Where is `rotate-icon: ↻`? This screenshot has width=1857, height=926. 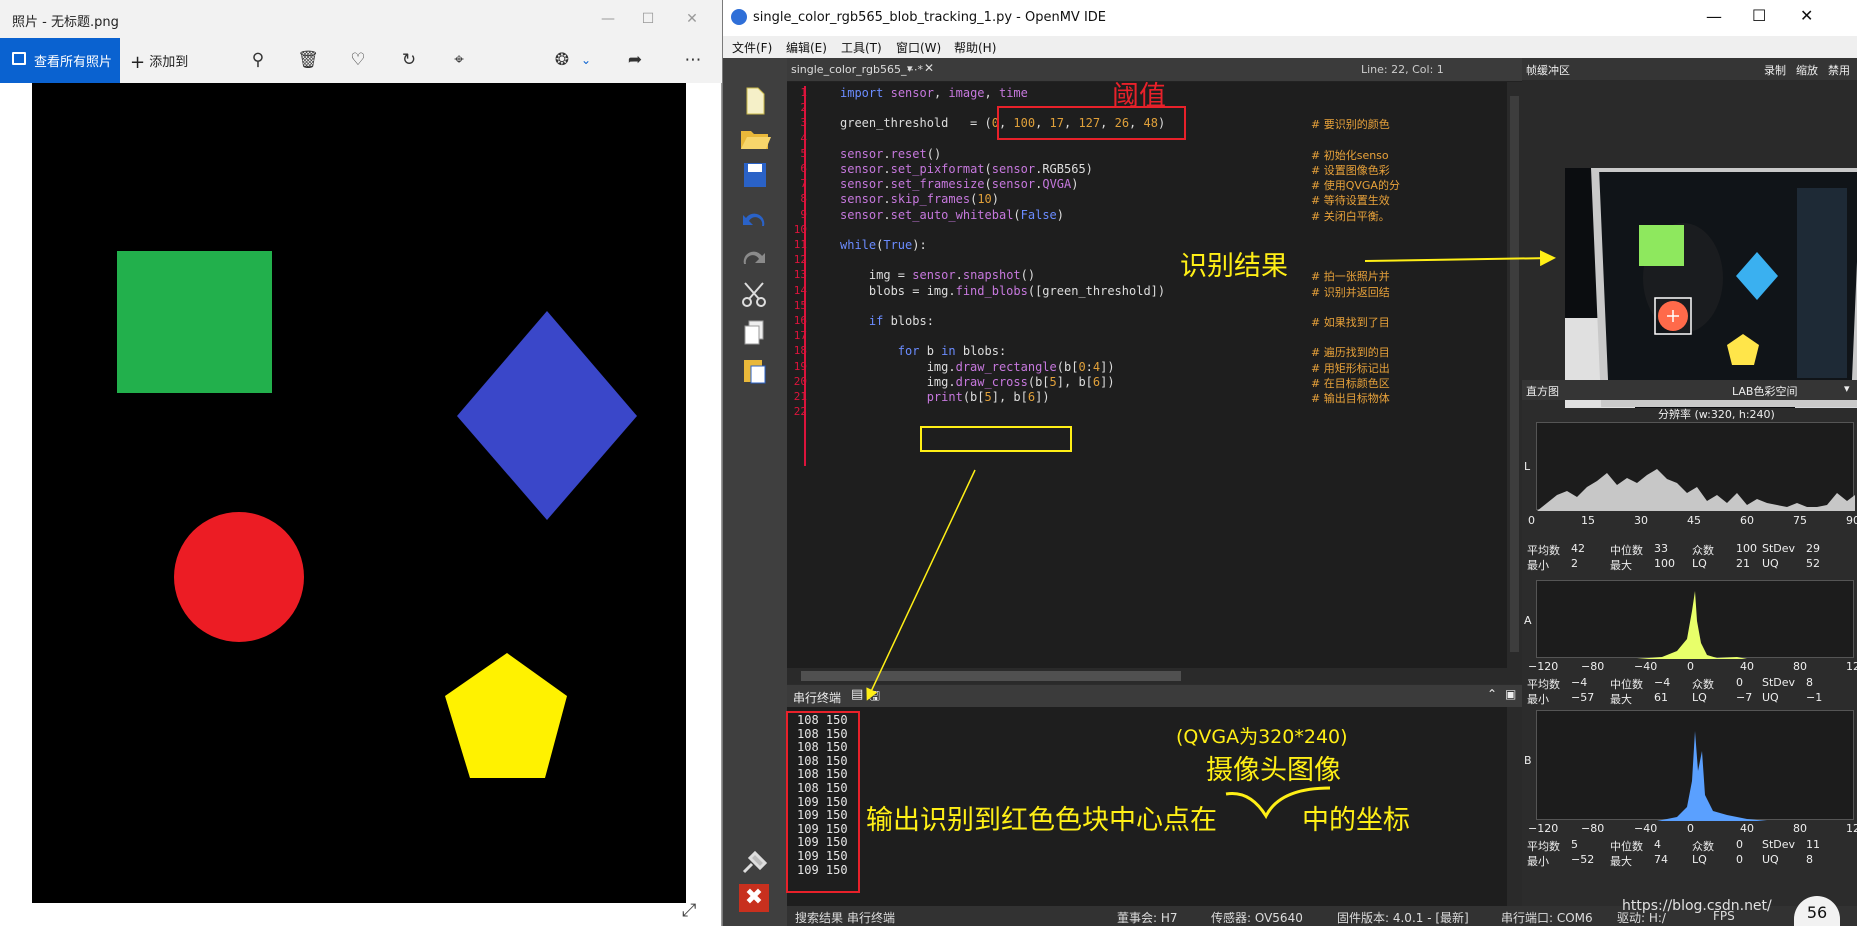 rotate-icon: ↻ is located at coordinates (409, 60).